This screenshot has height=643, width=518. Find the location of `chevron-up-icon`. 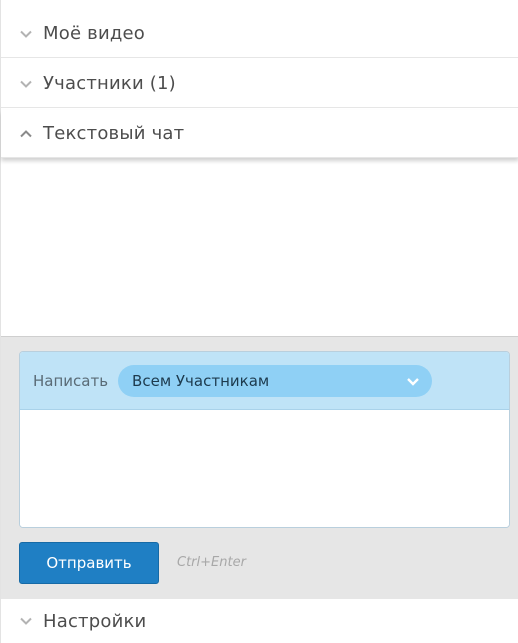

chevron-up-icon is located at coordinates (26, 133).